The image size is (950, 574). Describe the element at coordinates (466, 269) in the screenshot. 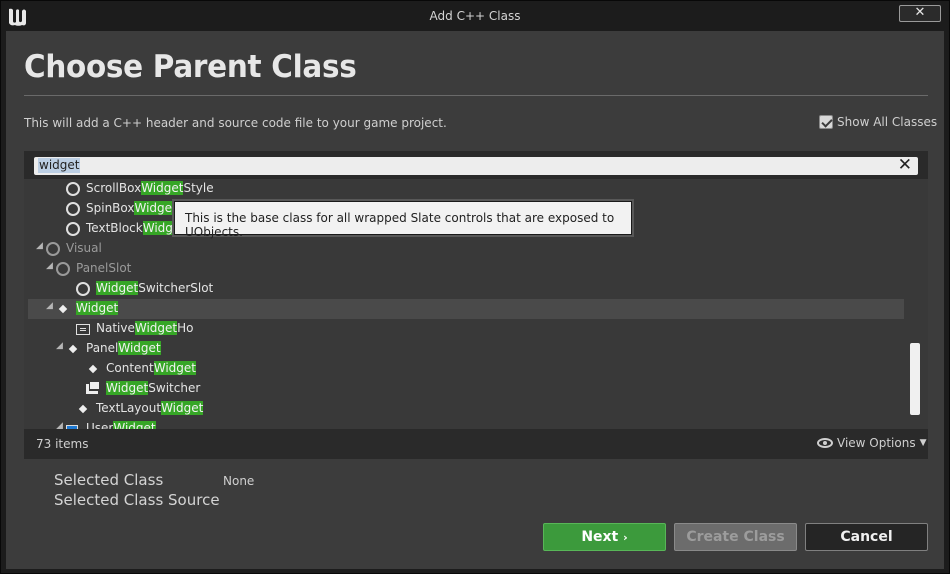

I see `tree-row: ◢ PanelSlot` at that location.